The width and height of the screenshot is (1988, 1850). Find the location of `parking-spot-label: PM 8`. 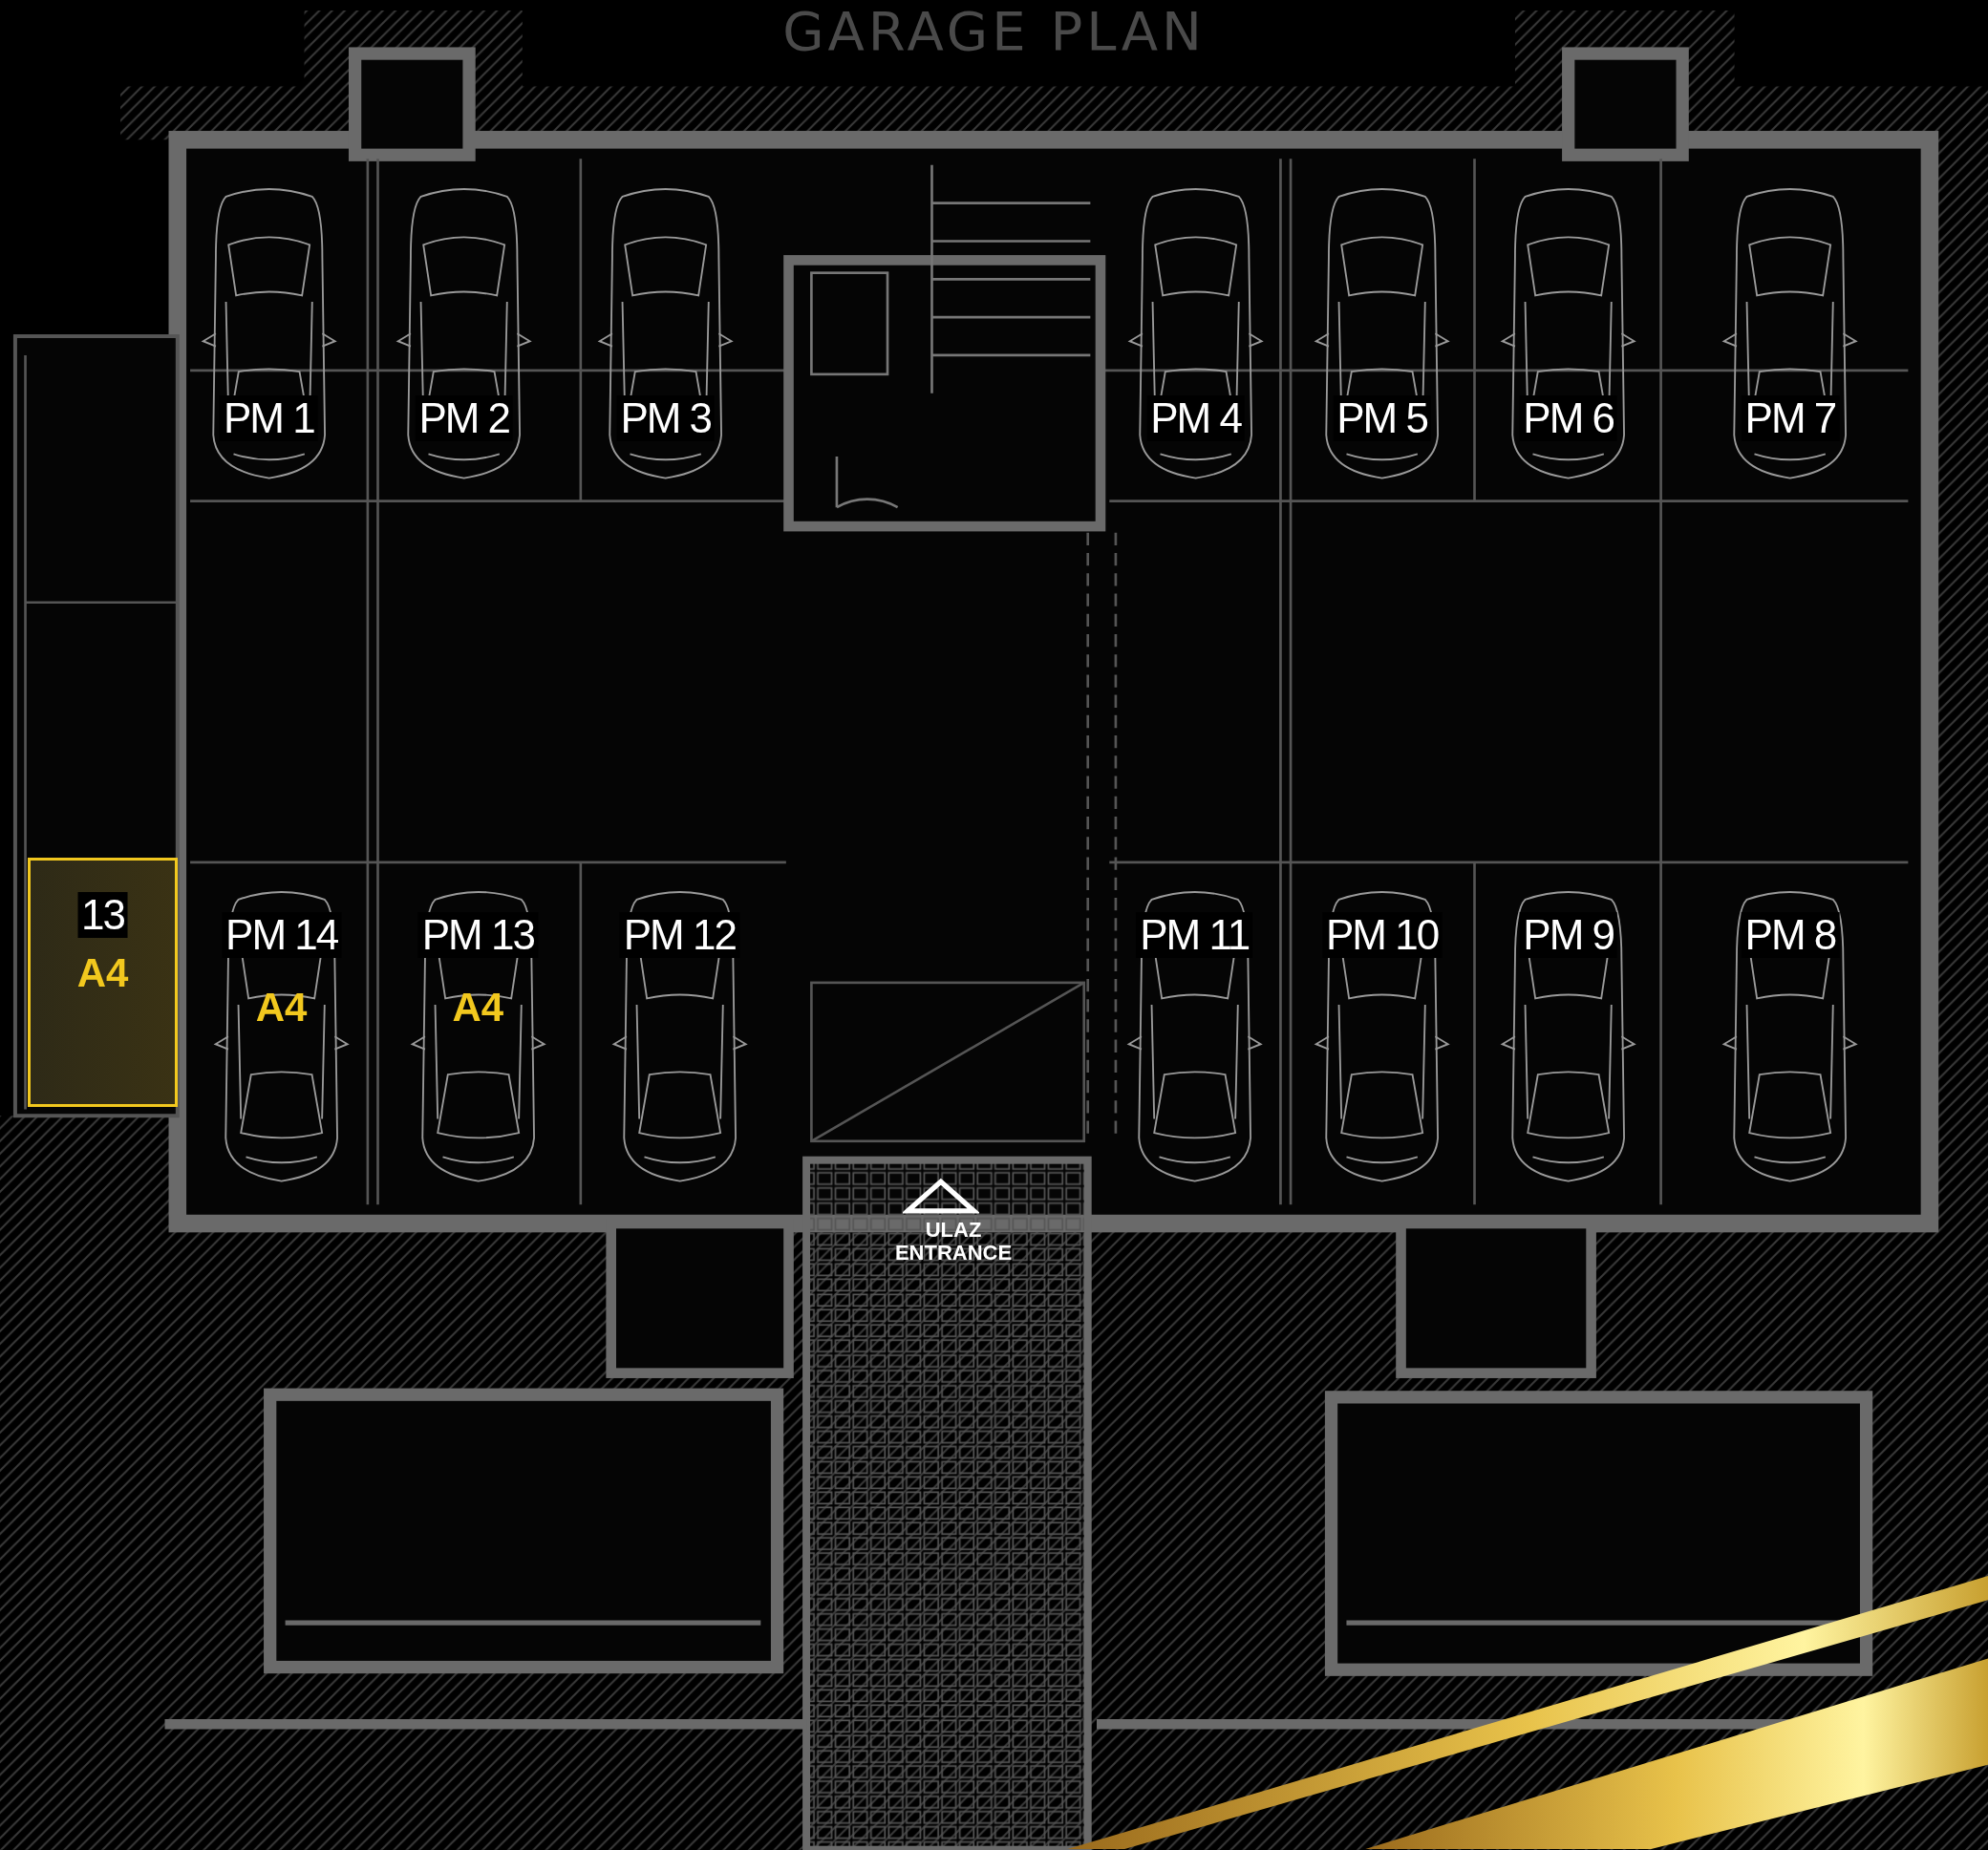

parking-spot-label: PM 8 is located at coordinates (1790, 935).